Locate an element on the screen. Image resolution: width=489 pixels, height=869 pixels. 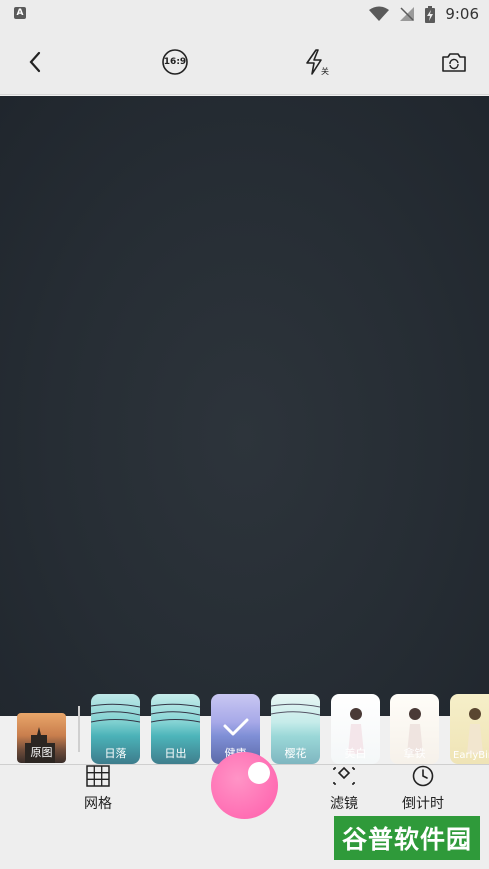
filter-sunrise: 日出 is located at coordinates (175, 729).